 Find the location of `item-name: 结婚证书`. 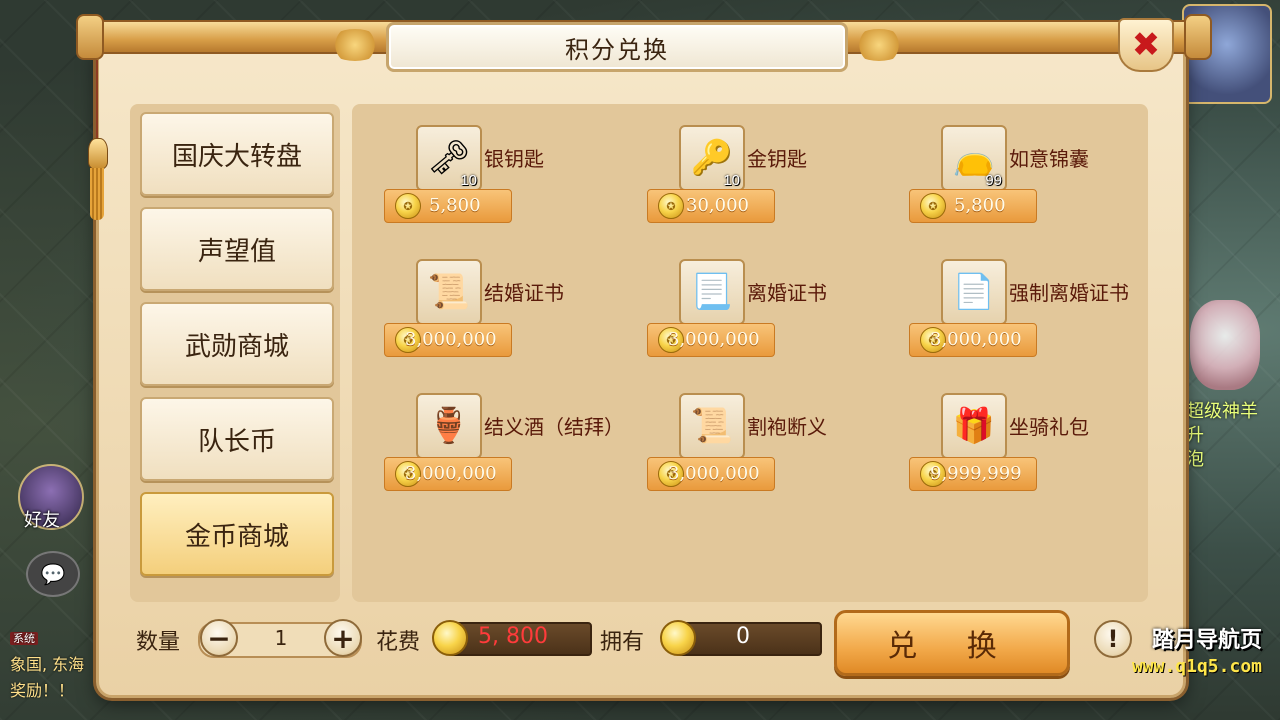

item-name: 结婚证书 is located at coordinates (524, 293).